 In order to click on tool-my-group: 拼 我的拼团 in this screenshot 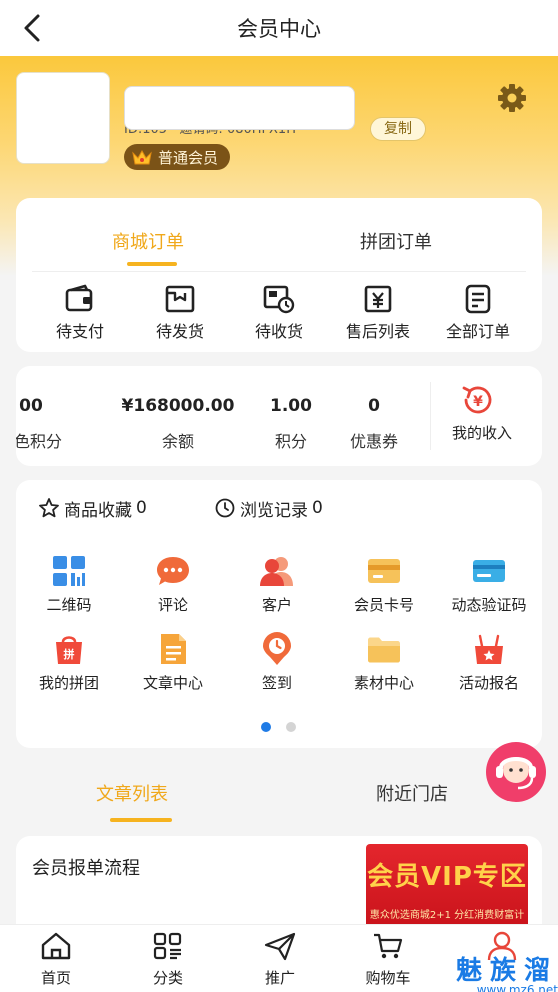, I will do `click(69, 662)`.